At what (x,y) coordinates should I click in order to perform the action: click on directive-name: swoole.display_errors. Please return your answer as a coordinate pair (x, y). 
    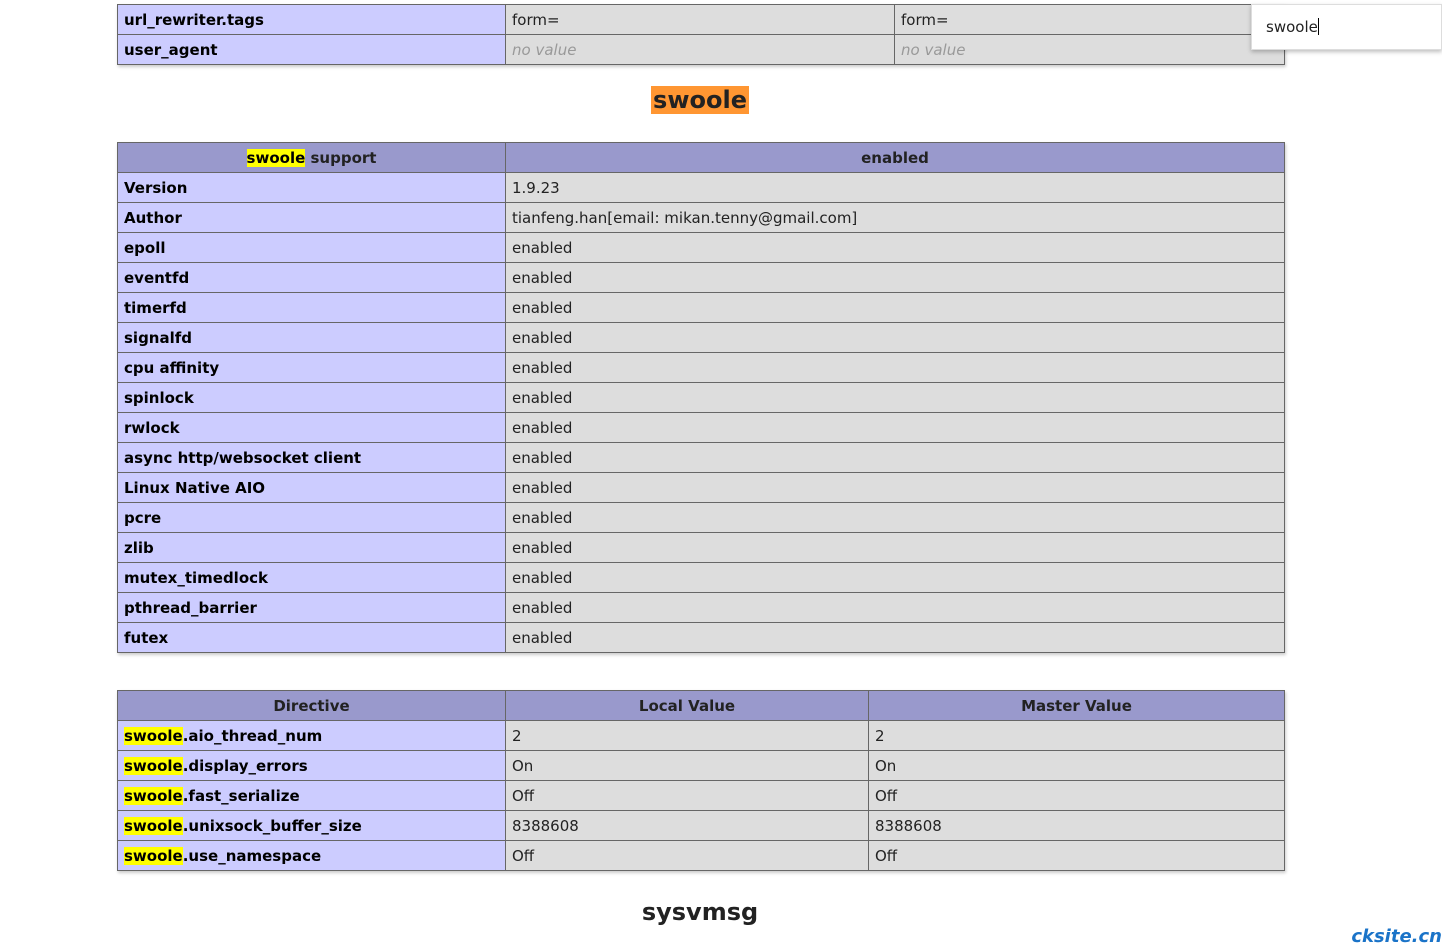
    Looking at the image, I should click on (311, 765).